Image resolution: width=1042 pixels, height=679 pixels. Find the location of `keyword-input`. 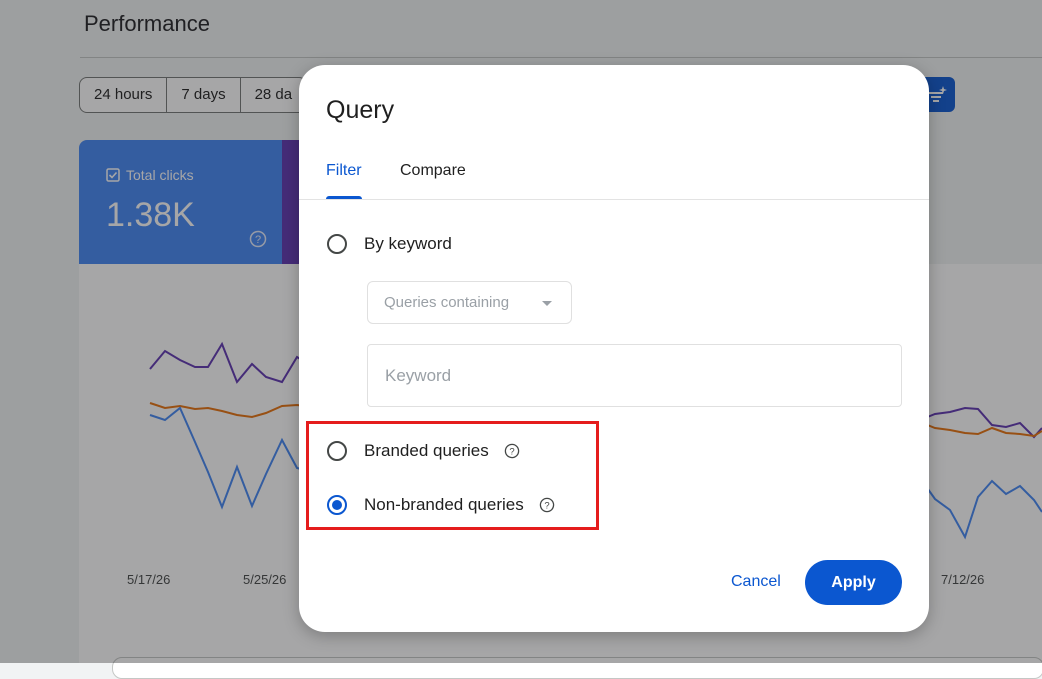

keyword-input is located at coordinates (634, 375).